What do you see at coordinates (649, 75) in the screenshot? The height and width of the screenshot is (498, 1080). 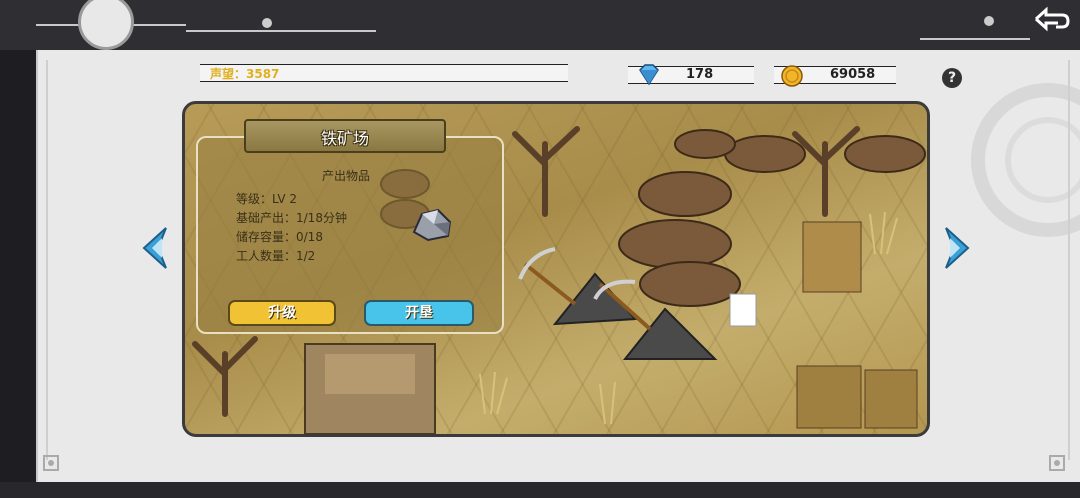 I see `diamond-icon` at bounding box center [649, 75].